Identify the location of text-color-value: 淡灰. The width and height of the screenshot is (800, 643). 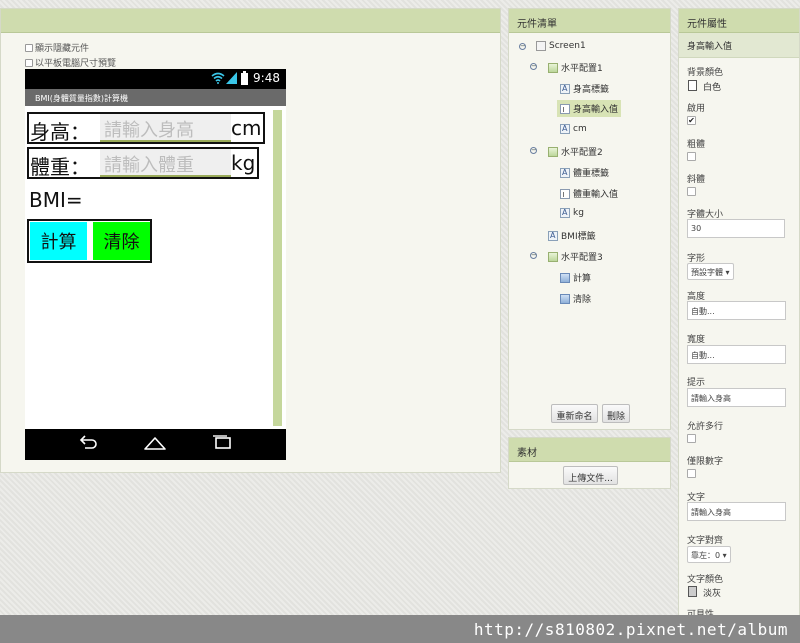
(712, 592).